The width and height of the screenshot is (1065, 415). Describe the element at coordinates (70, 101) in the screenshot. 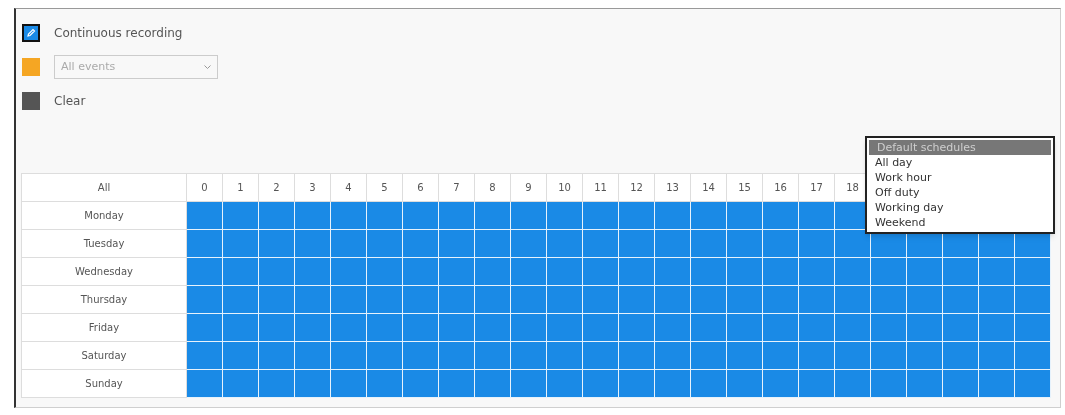

I see `legend-label: Clear` at that location.